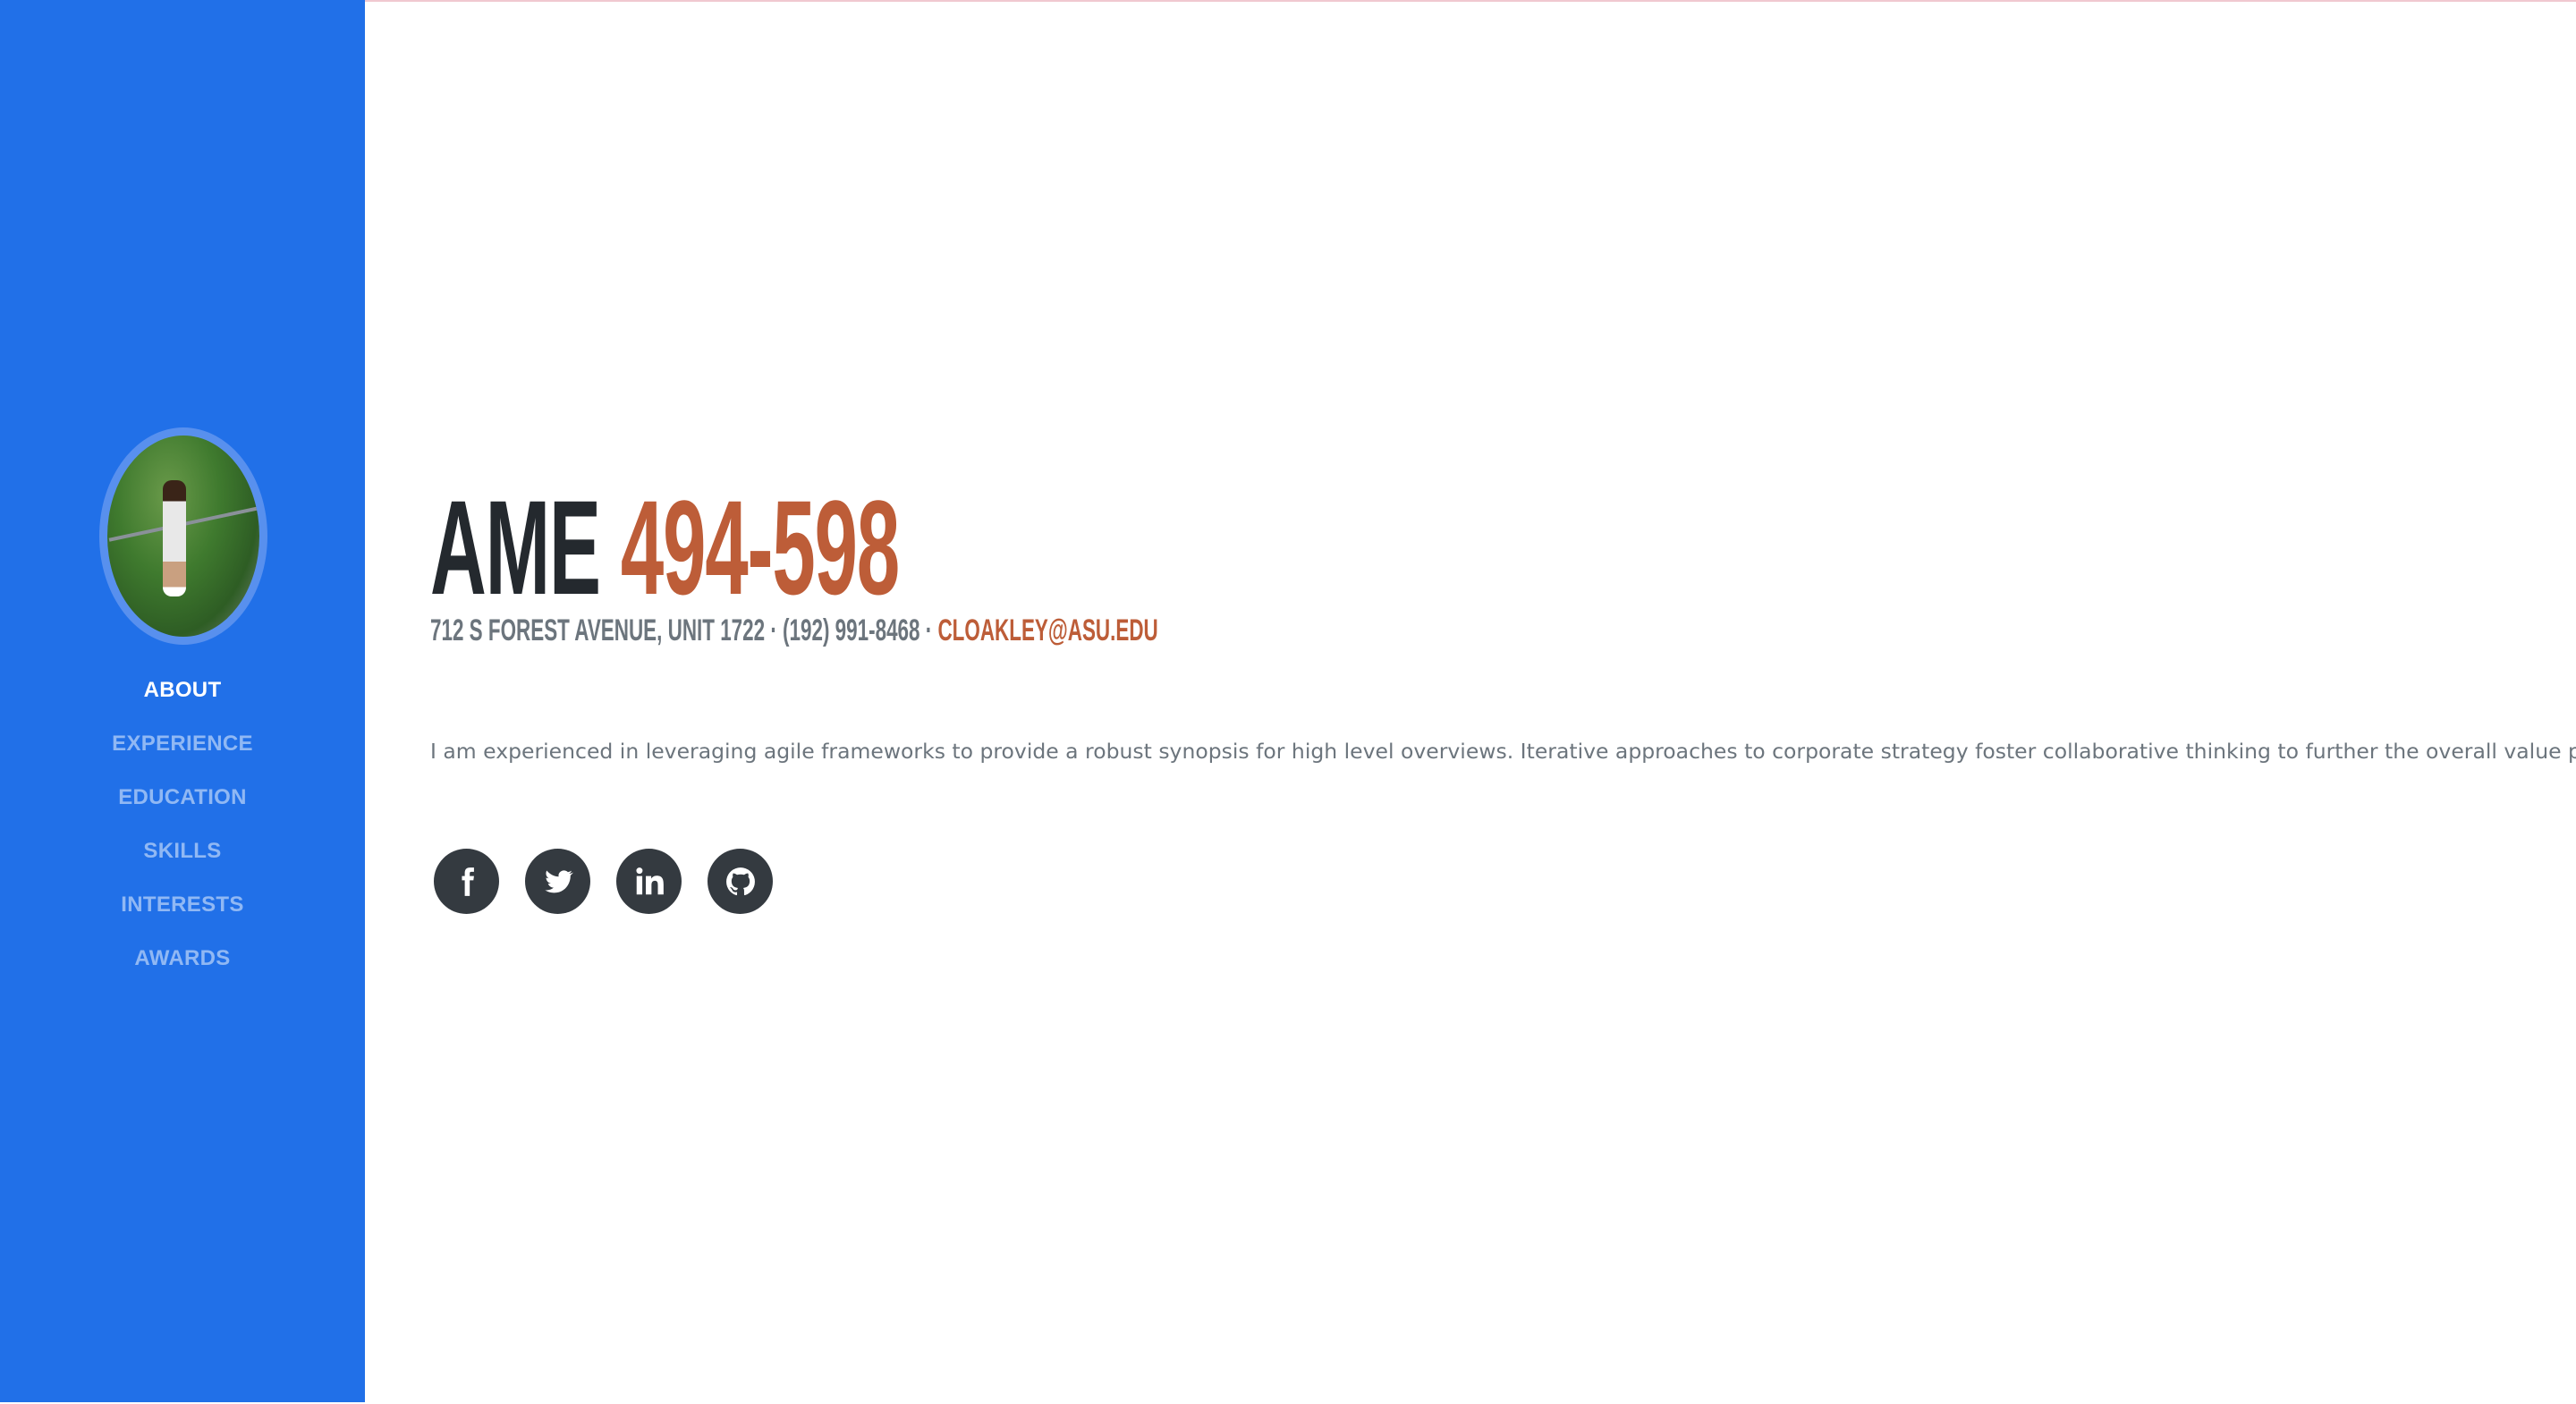 This screenshot has height=1404, width=2576. Describe the element at coordinates (1047, 630) in the screenshot. I see `email-link: CLOAKLEY@ASU.EDU` at that location.